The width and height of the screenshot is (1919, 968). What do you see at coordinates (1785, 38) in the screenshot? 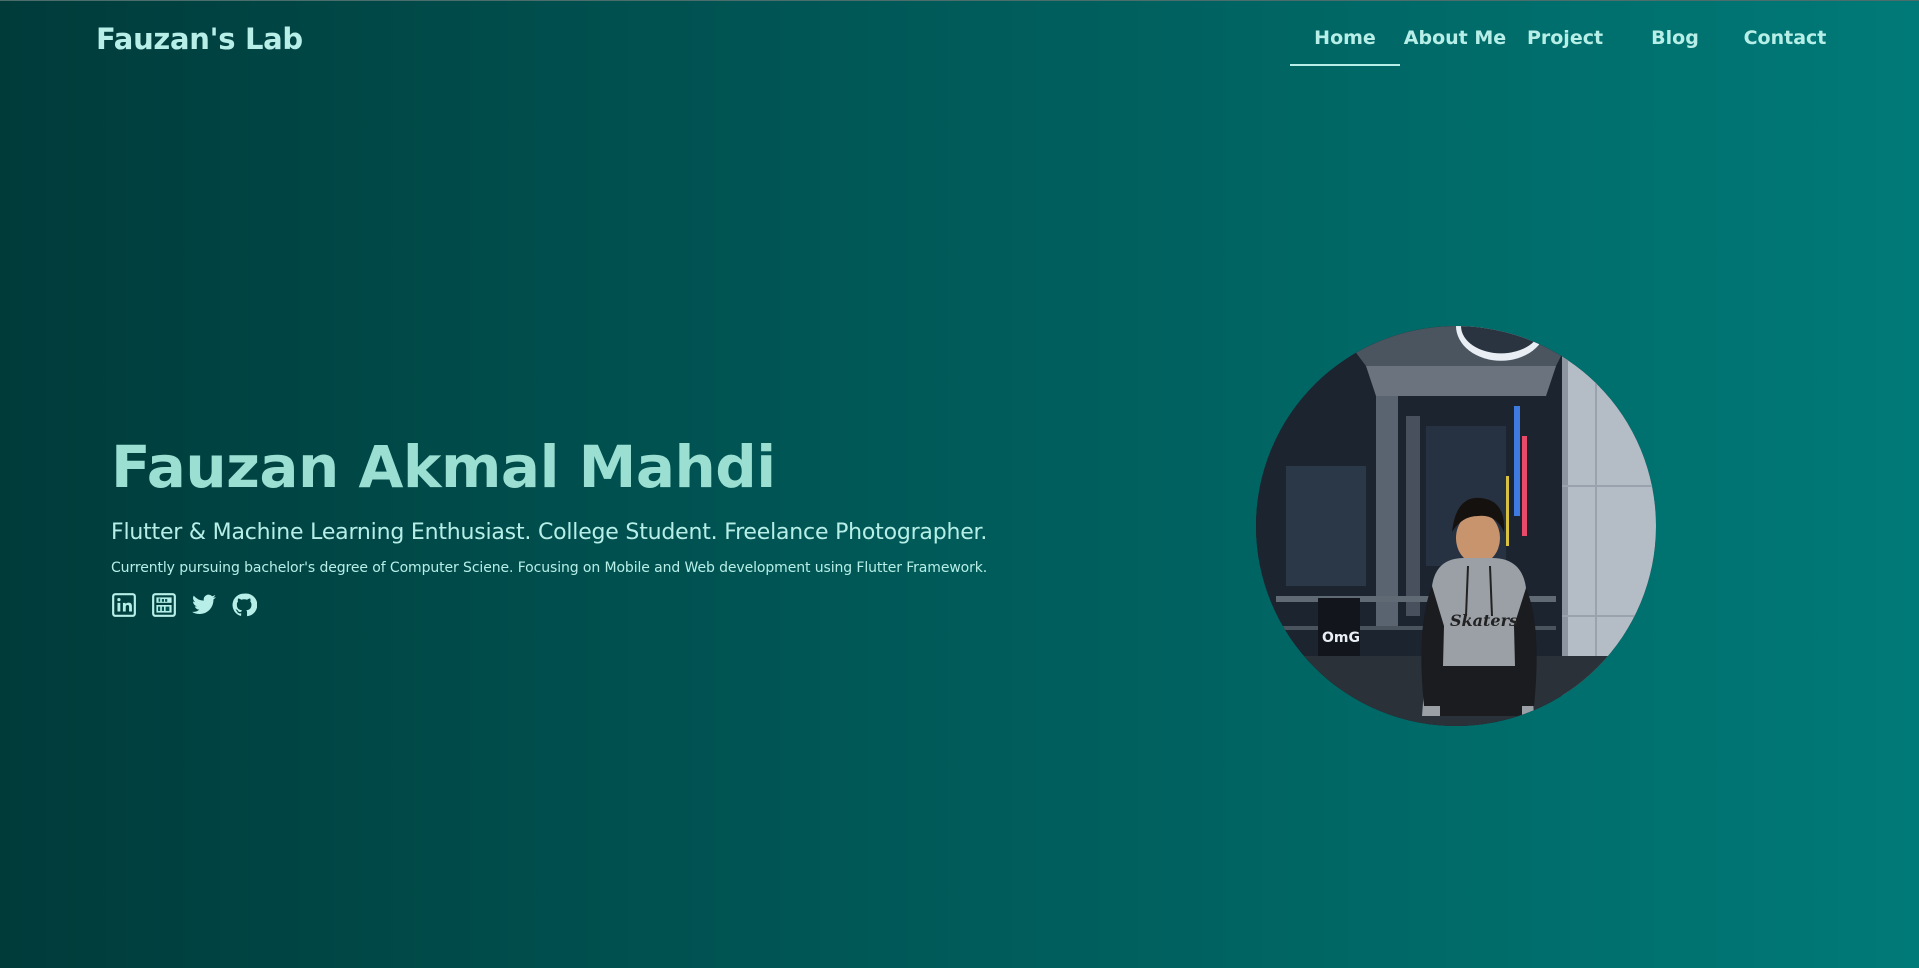
I see `nav-contact-label: Contact` at bounding box center [1785, 38].